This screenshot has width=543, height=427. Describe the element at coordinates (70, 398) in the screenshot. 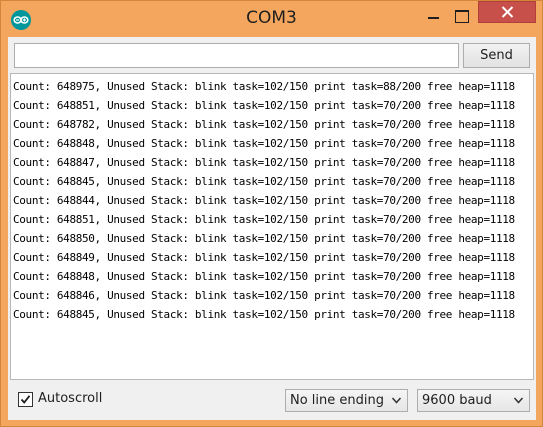

I see `autoscroll-label: Autoscroll` at that location.